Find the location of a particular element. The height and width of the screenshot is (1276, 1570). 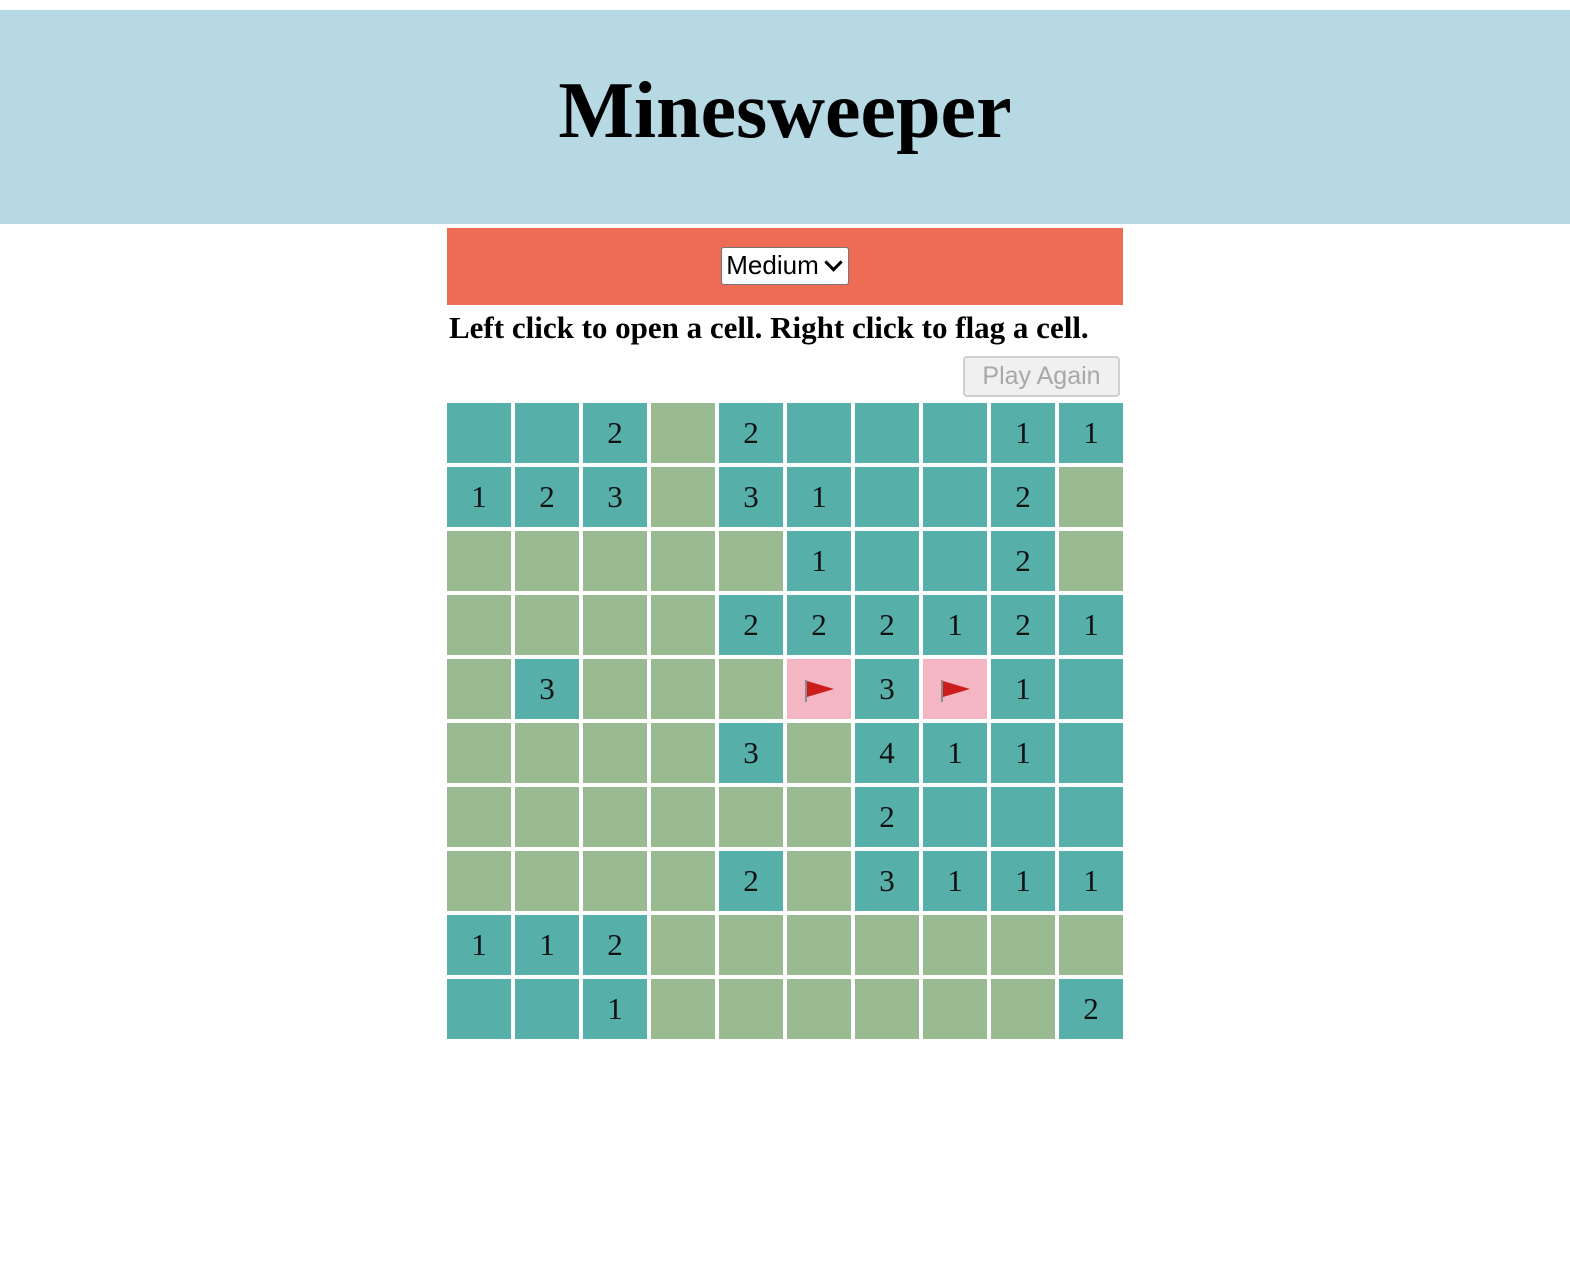

play-again-button: Play Again is located at coordinates (1041, 376).